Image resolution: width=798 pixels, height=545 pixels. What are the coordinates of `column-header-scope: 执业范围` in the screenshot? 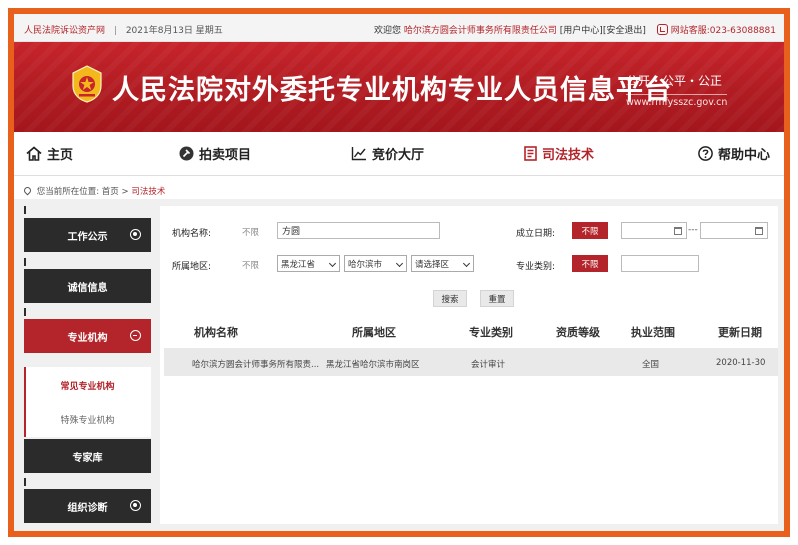 It's located at (653, 332).